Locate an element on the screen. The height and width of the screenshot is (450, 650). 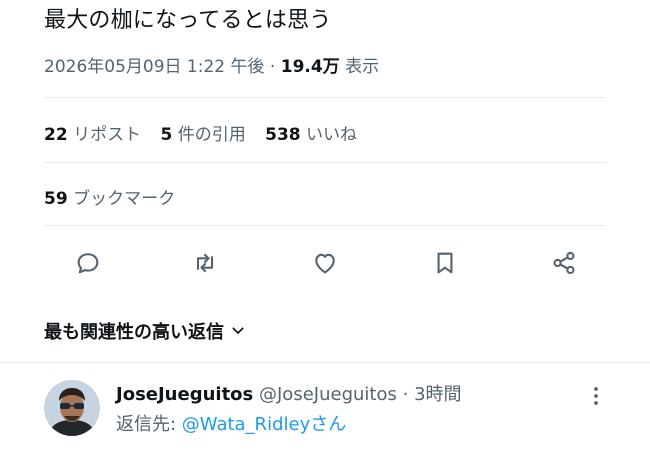
reposts-link: 22 リポスト is located at coordinates (92, 135).